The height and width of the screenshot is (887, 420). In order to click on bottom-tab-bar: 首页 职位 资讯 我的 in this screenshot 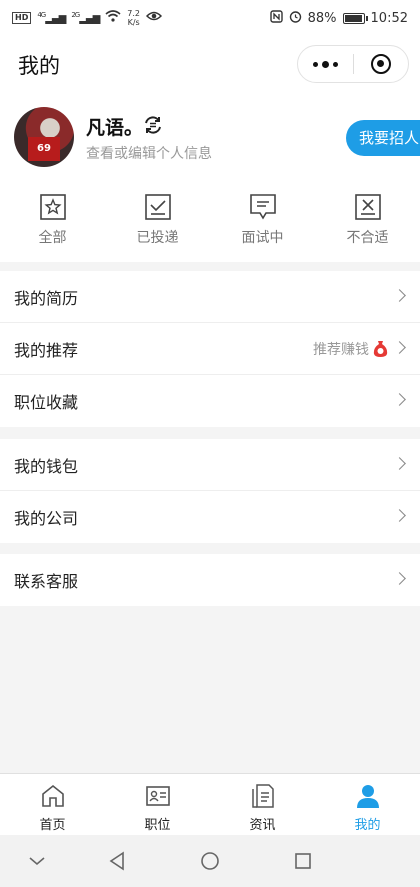, I will do `click(210, 804)`.